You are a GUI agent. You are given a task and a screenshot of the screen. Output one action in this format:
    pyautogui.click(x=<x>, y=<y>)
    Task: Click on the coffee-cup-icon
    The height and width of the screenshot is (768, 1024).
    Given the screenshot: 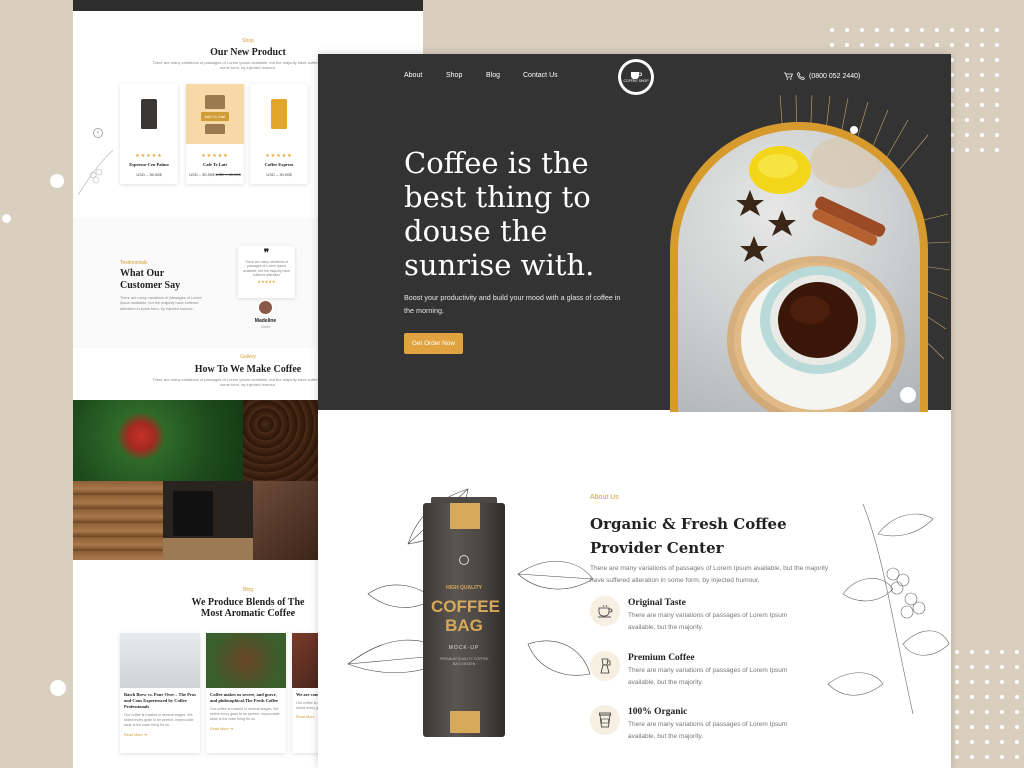 What is the action you would take?
    pyautogui.click(x=605, y=611)
    